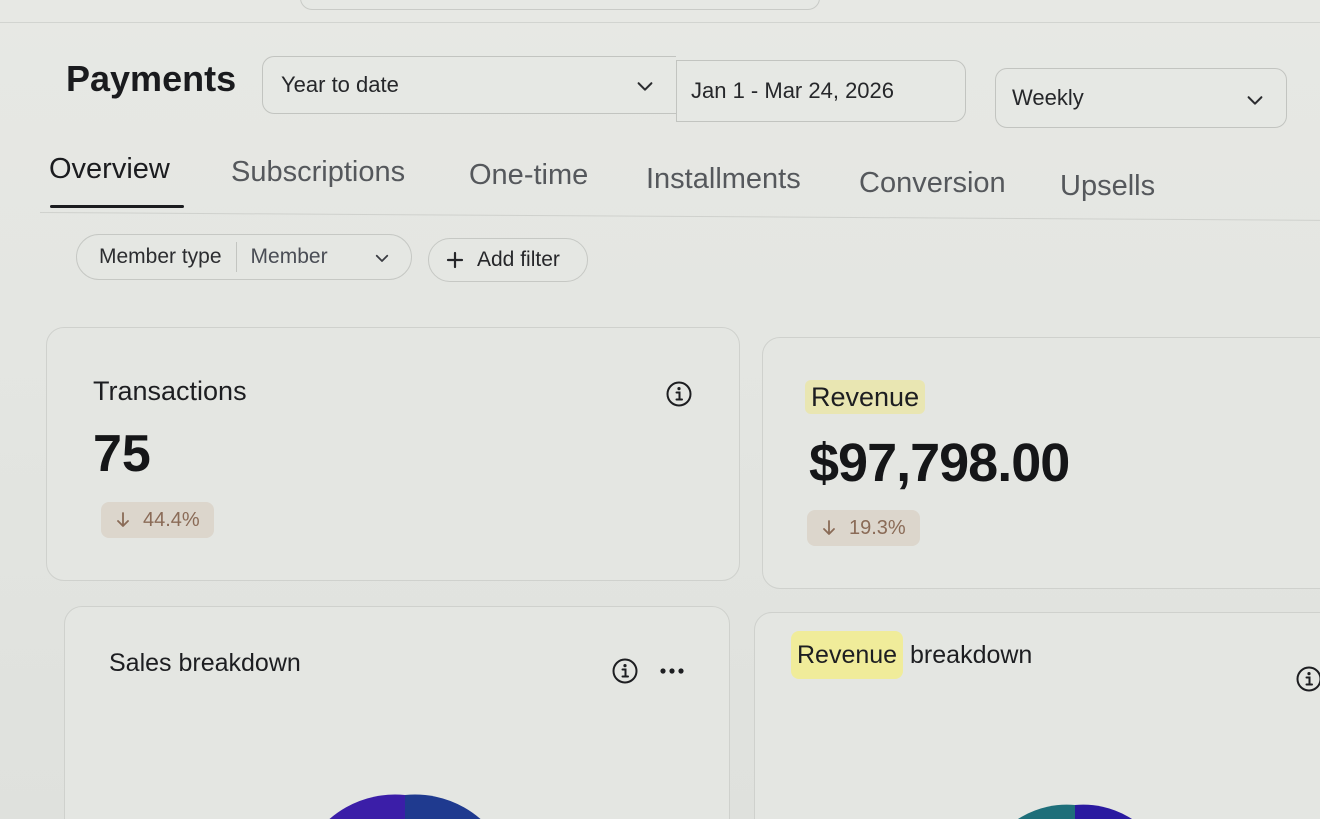  I want to click on revenue-title: Revenue, so click(865, 397).